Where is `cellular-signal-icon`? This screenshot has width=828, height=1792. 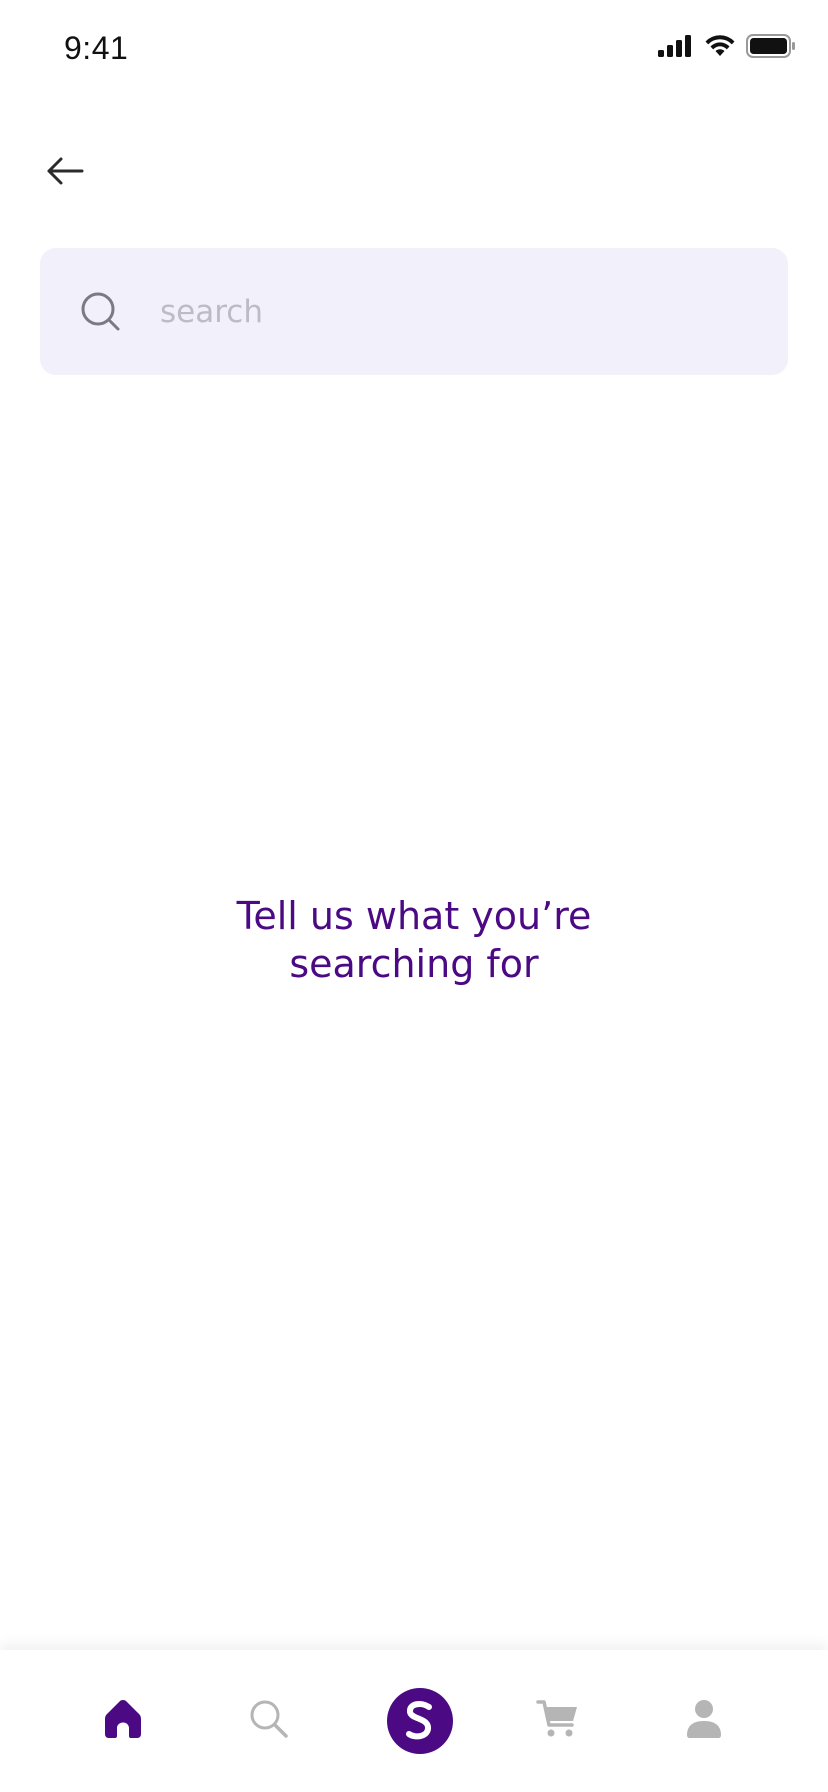 cellular-signal-icon is located at coordinates (676, 46).